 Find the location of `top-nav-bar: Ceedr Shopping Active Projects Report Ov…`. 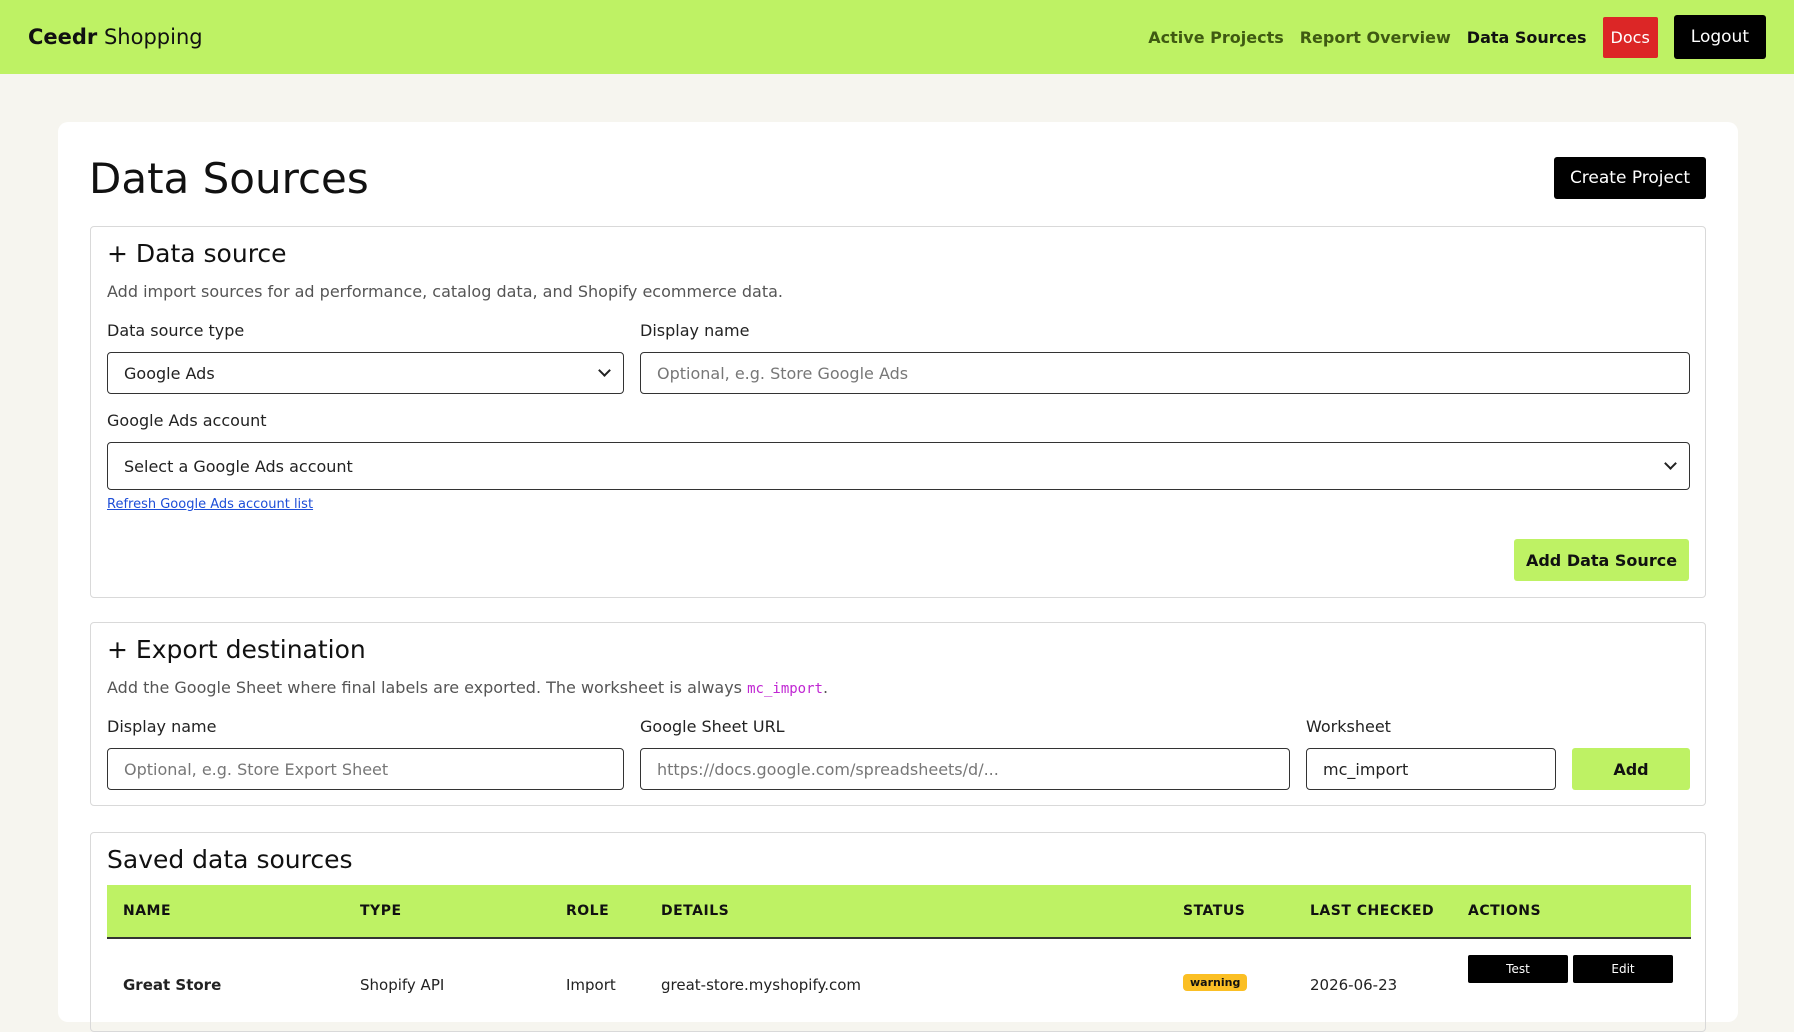

top-nav-bar: Ceedr Shopping Active Projects Report Ov… is located at coordinates (897, 37).